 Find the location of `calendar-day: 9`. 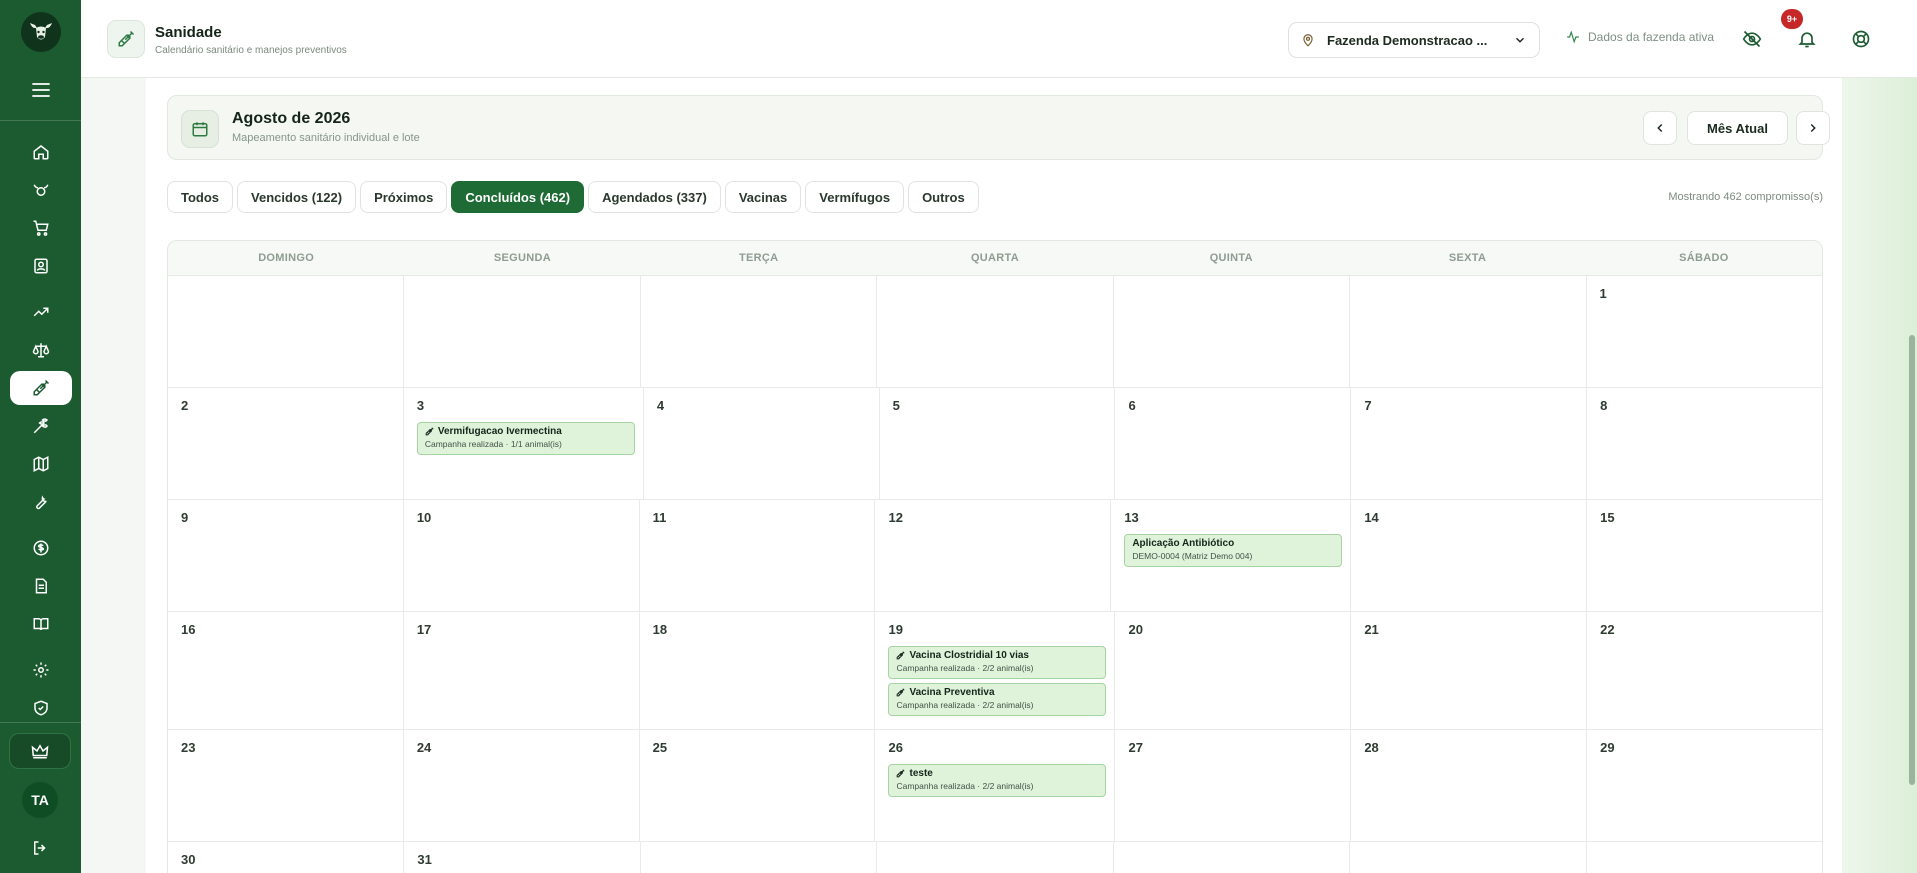

calendar-day: 9 is located at coordinates (286, 555).